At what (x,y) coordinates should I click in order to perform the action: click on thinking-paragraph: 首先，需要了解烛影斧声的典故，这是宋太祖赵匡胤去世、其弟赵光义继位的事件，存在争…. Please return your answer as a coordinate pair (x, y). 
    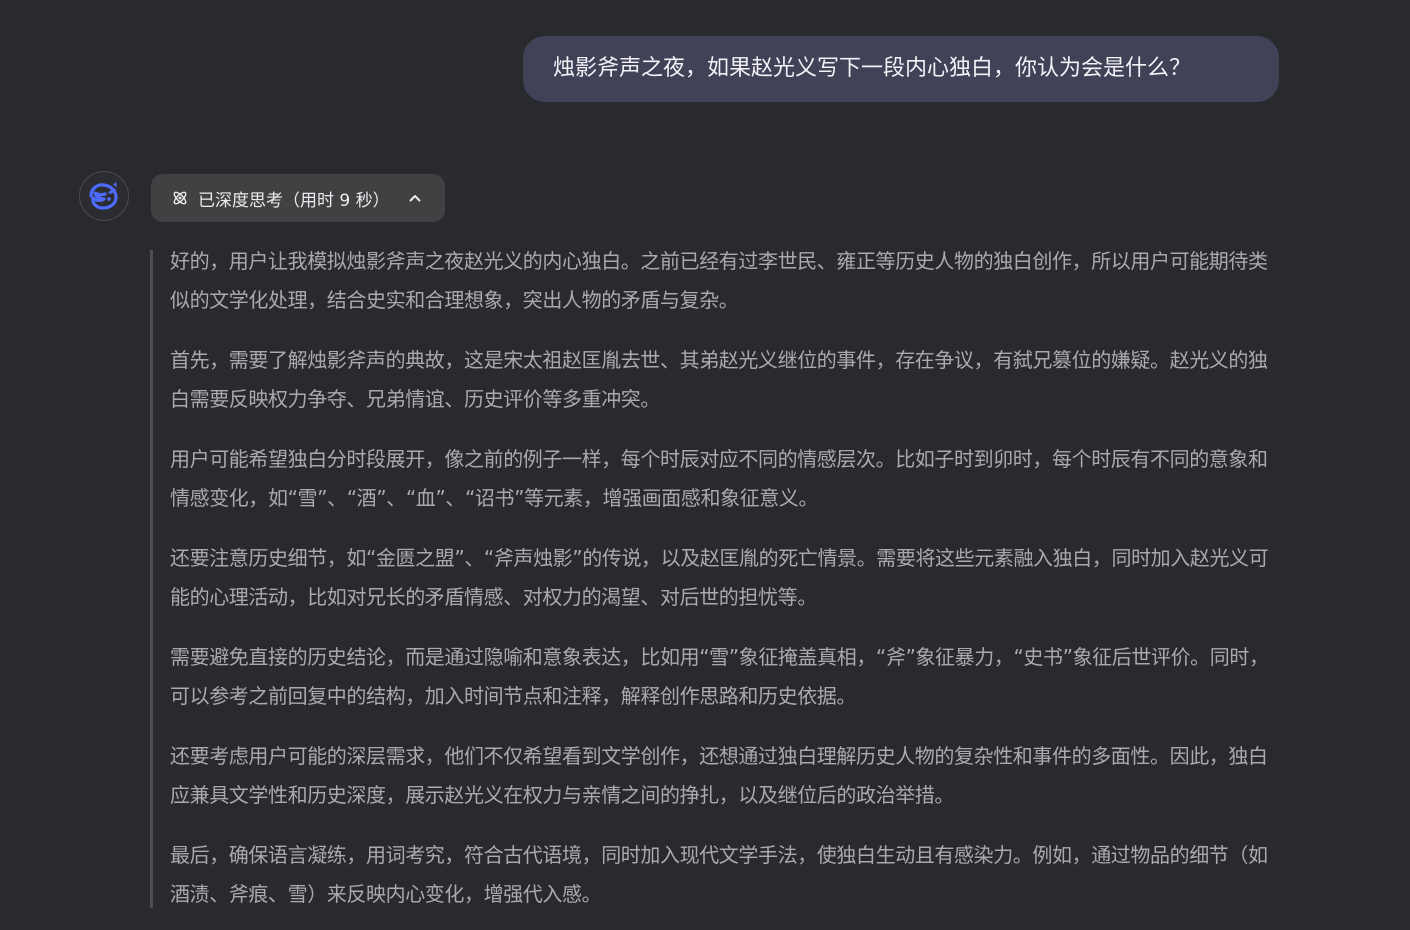
    Looking at the image, I should click on (719, 379).